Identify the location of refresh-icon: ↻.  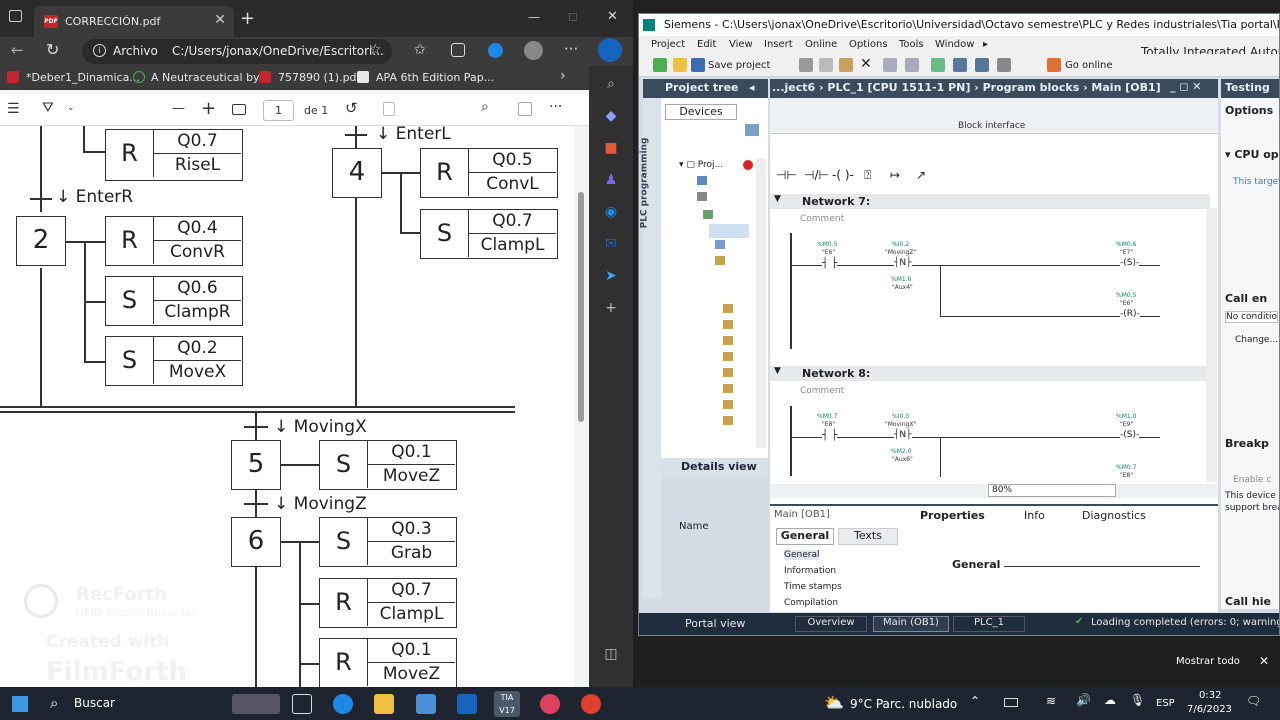
(52, 49).